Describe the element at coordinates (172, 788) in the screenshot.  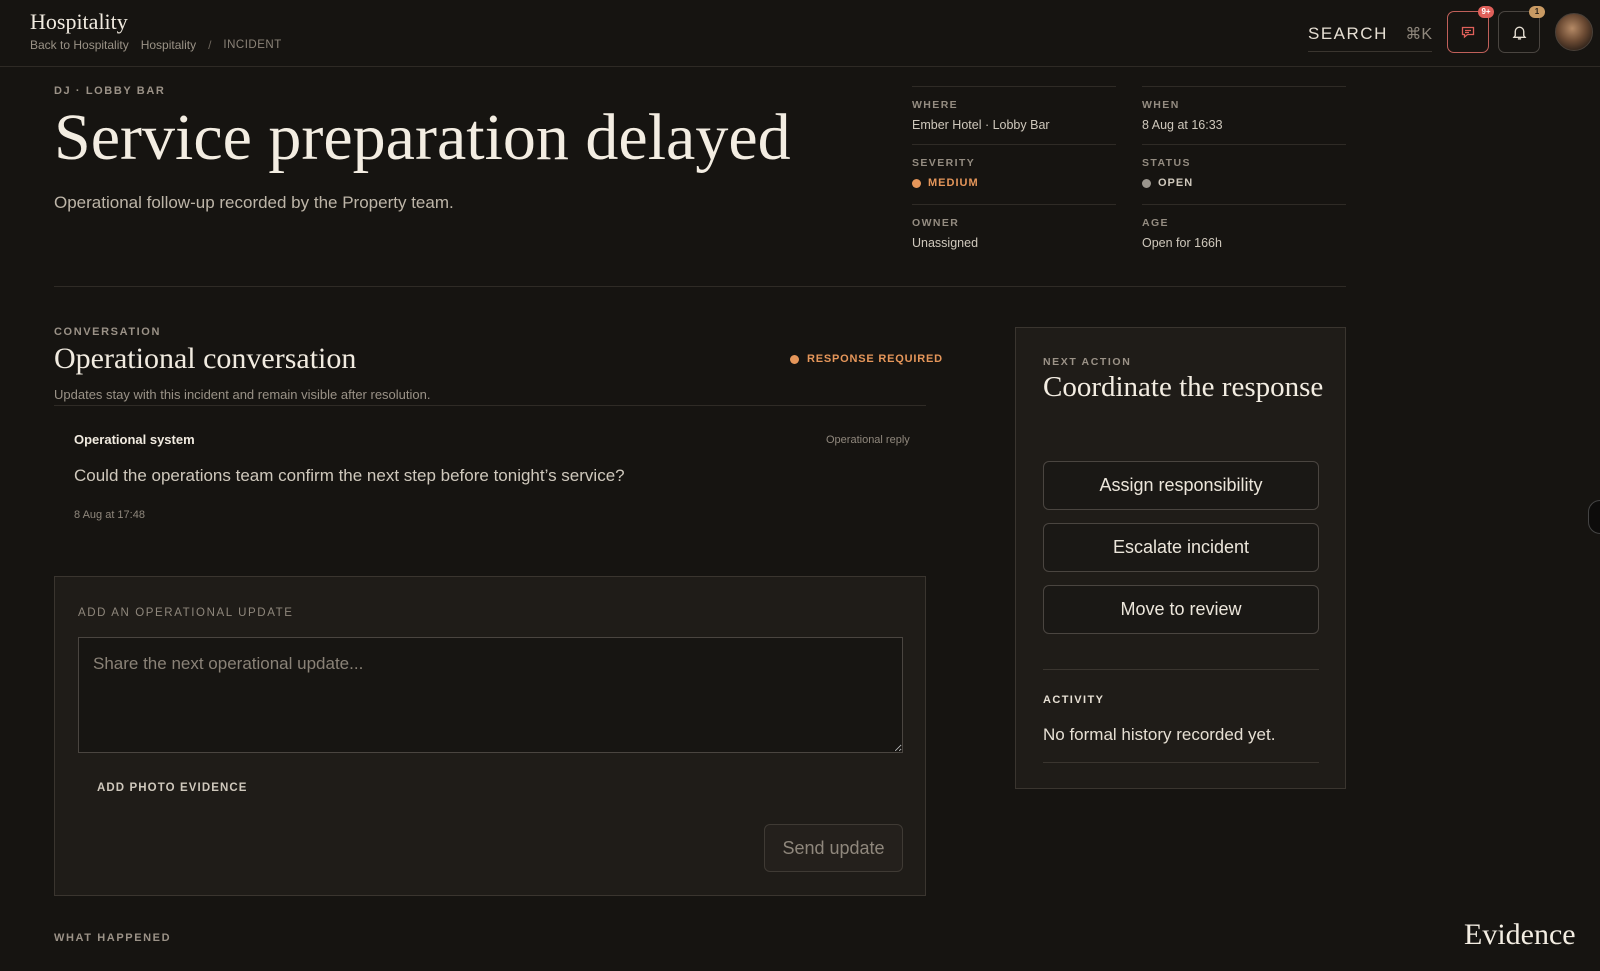
I see `add-photo-evidence-button: ADD PHOTO EVIDENCE` at that location.